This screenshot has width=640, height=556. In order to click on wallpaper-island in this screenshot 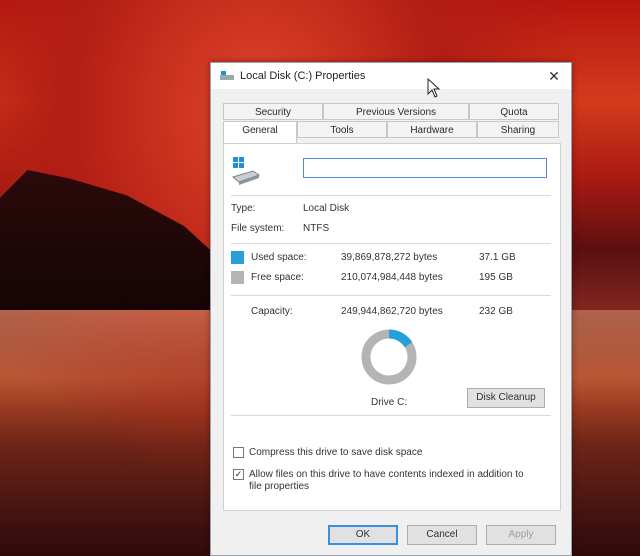, I will do `click(115, 240)`.